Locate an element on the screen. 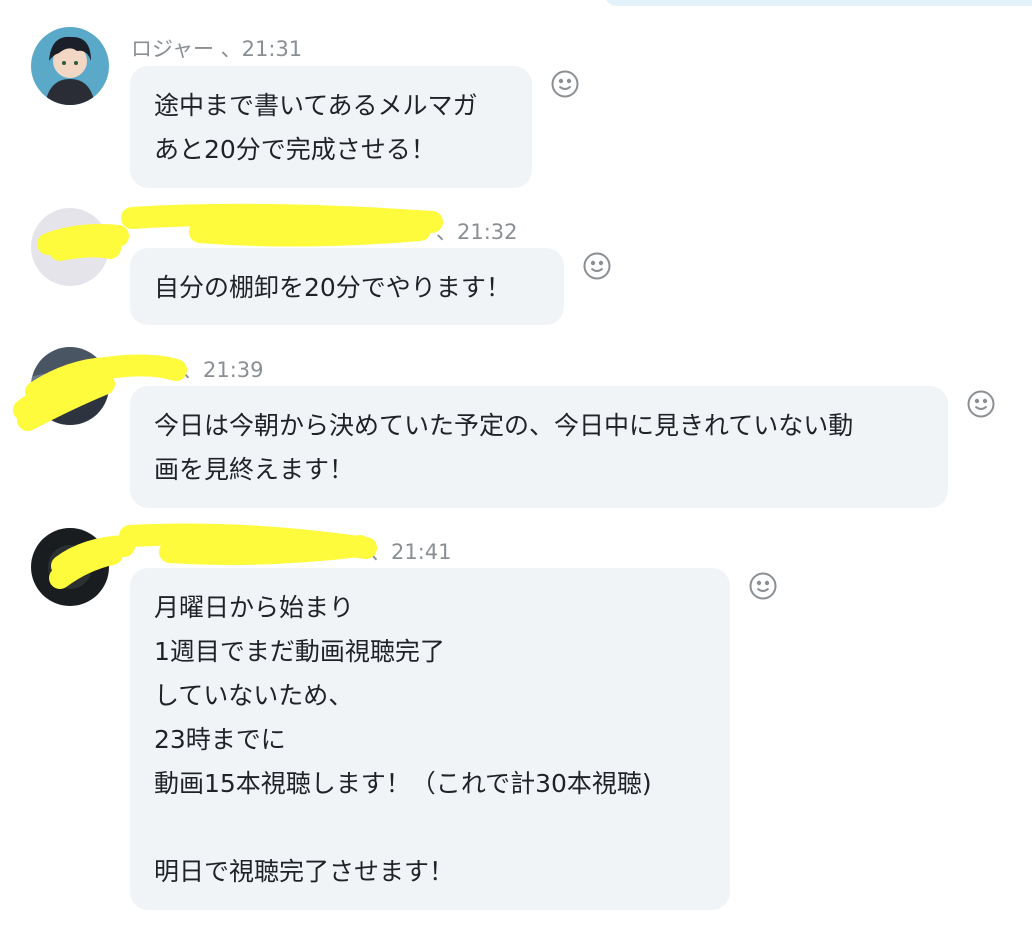  message-bubble: 途中まで書いてあるメルマガ あと20分で完成させる！ is located at coordinates (331, 127).